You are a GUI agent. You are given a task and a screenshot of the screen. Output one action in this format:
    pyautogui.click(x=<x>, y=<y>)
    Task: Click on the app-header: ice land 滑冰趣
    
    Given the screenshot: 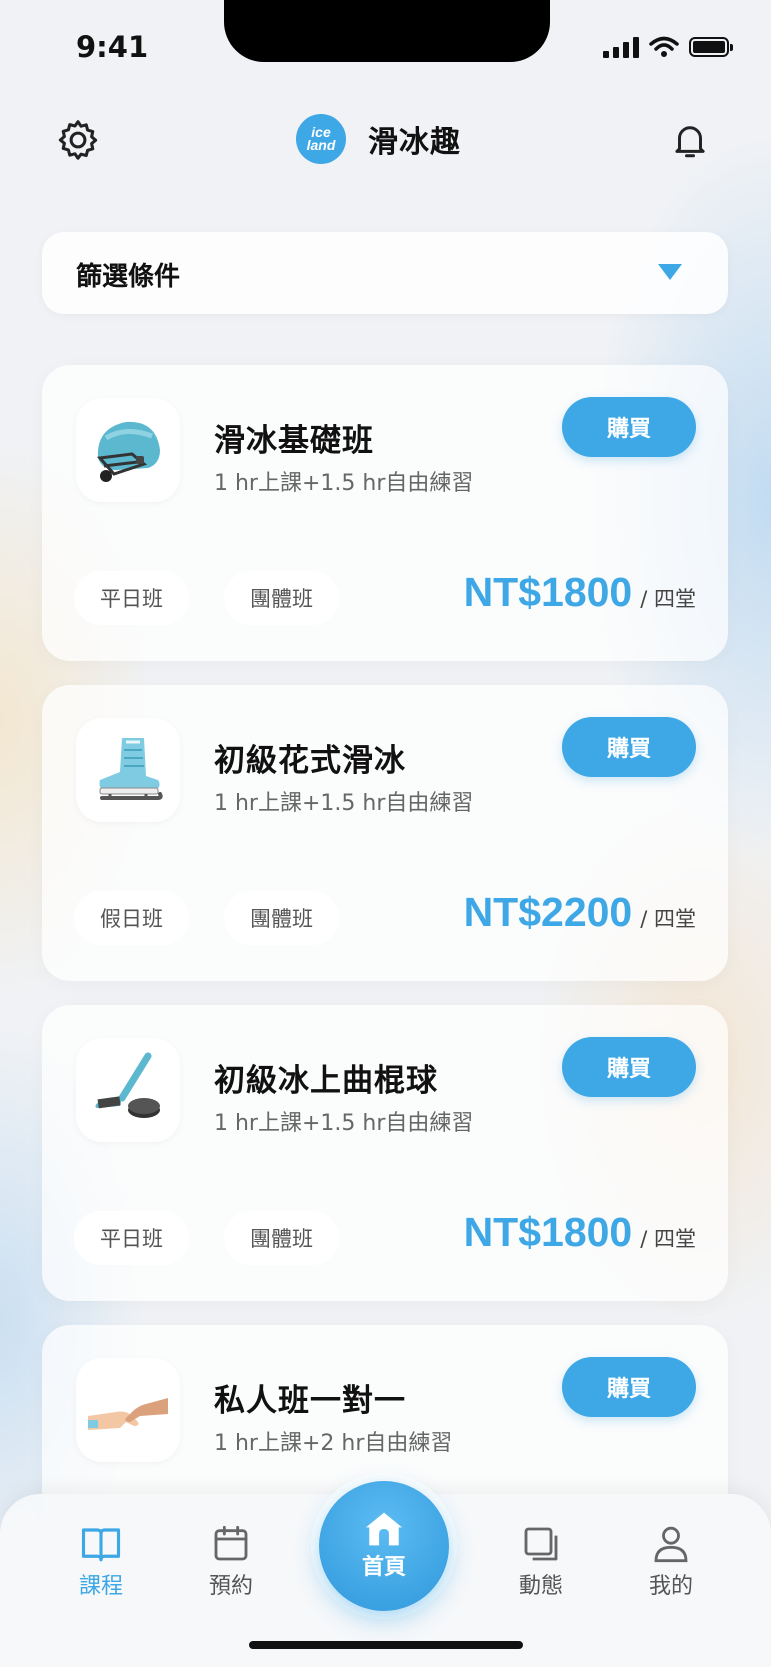 What is the action you would take?
    pyautogui.click(x=385, y=140)
    